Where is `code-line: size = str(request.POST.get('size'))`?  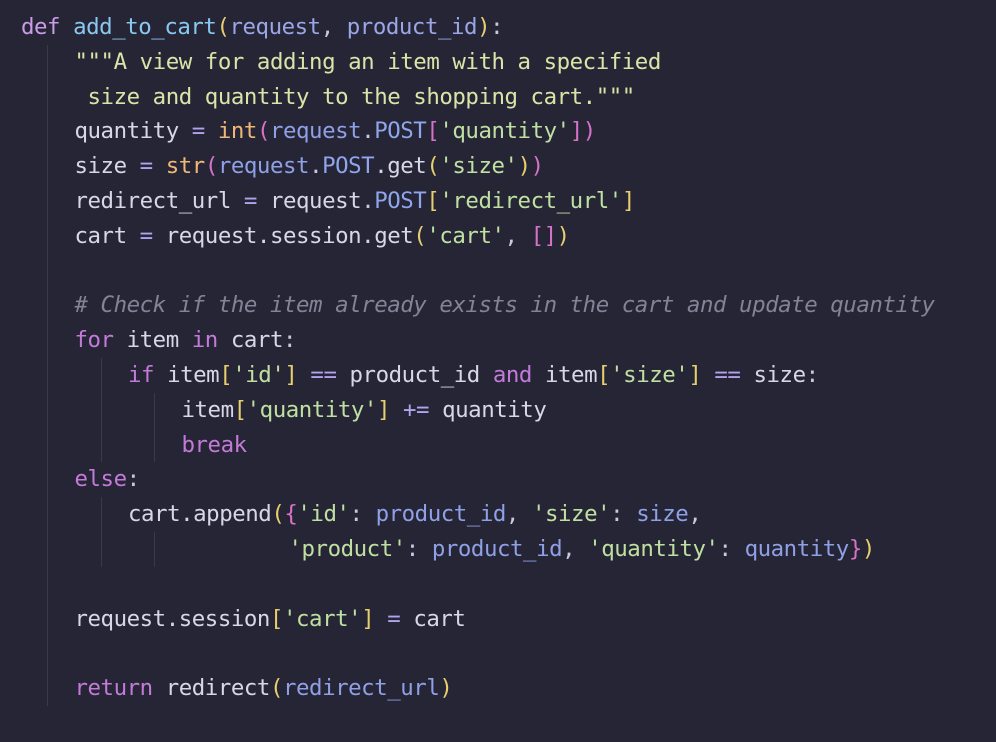
code-line: size = str(request.POST.get('size')) is located at coordinates (467, 166).